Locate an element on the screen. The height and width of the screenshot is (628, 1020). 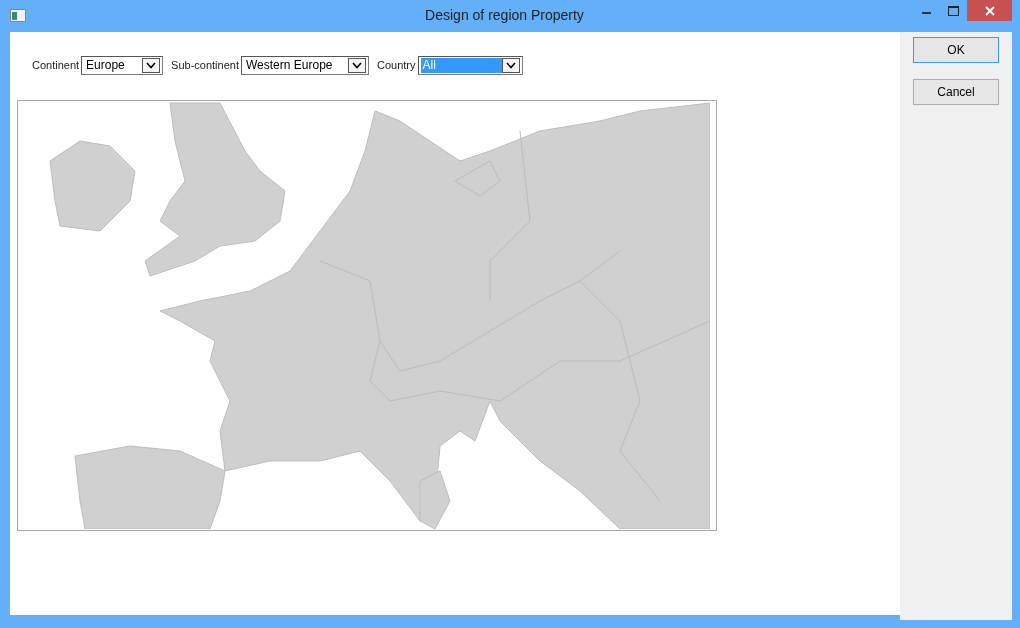
window-title: Design of region Property is located at coordinates (504, 15).